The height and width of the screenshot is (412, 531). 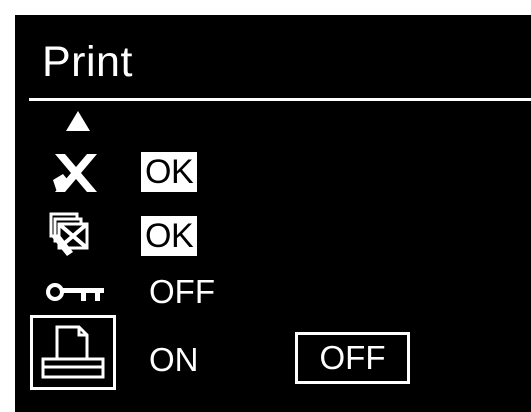 I want to click on print-job-icon, so click(x=73, y=352).